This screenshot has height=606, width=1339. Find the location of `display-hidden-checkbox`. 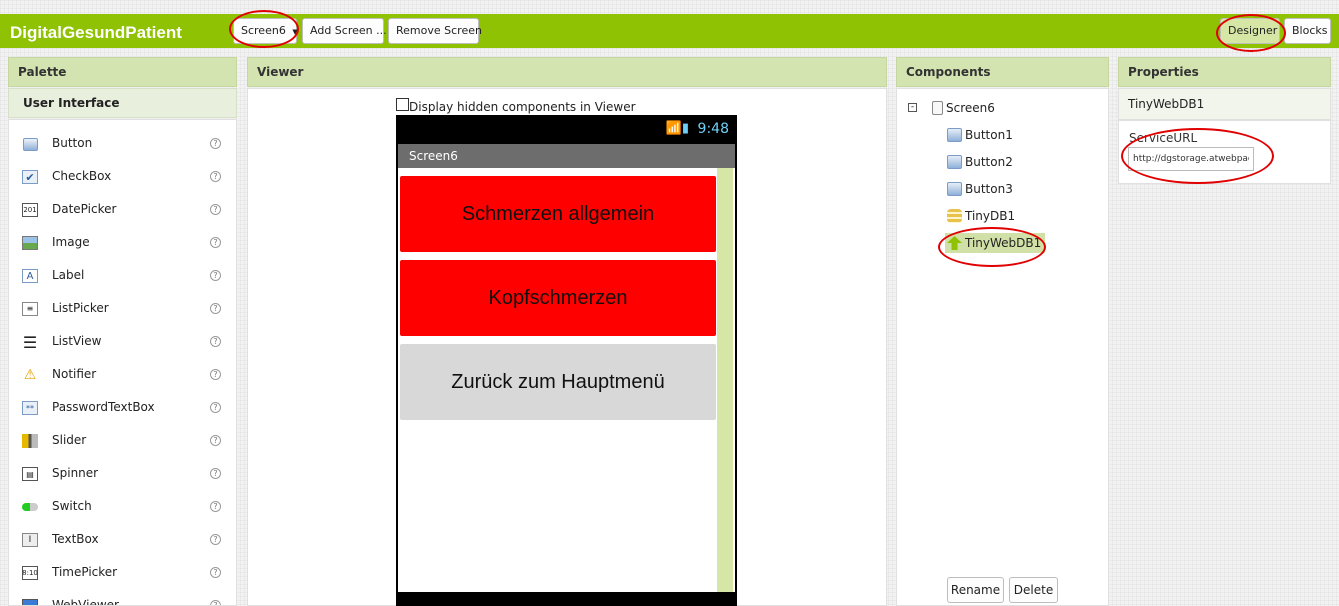

display-hidden-checkbox is located at coordinates (402, 104).